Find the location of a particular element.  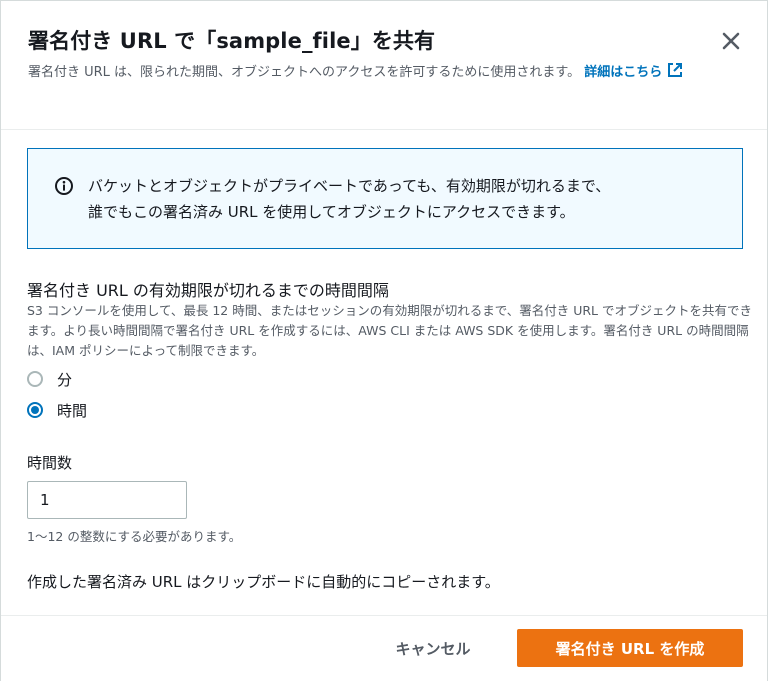

modal-title: 署名付き URL で「sample_file」を共有 is located at coordinates (232, 41).